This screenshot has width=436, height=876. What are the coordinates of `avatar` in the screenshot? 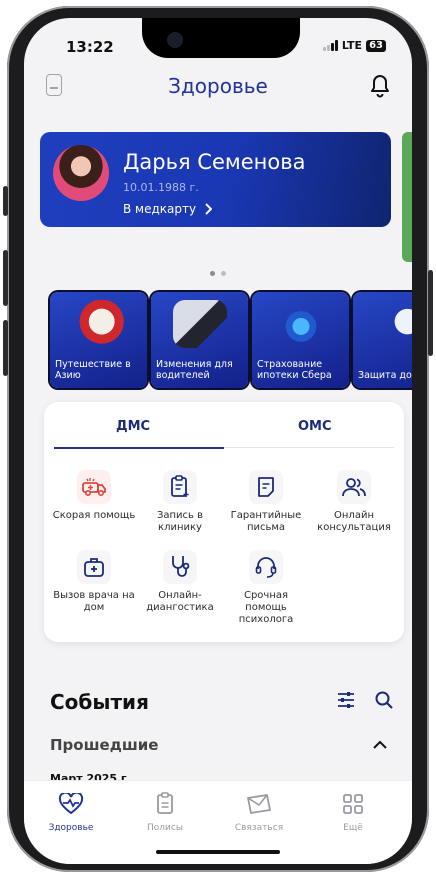 It's located at (81, 173).